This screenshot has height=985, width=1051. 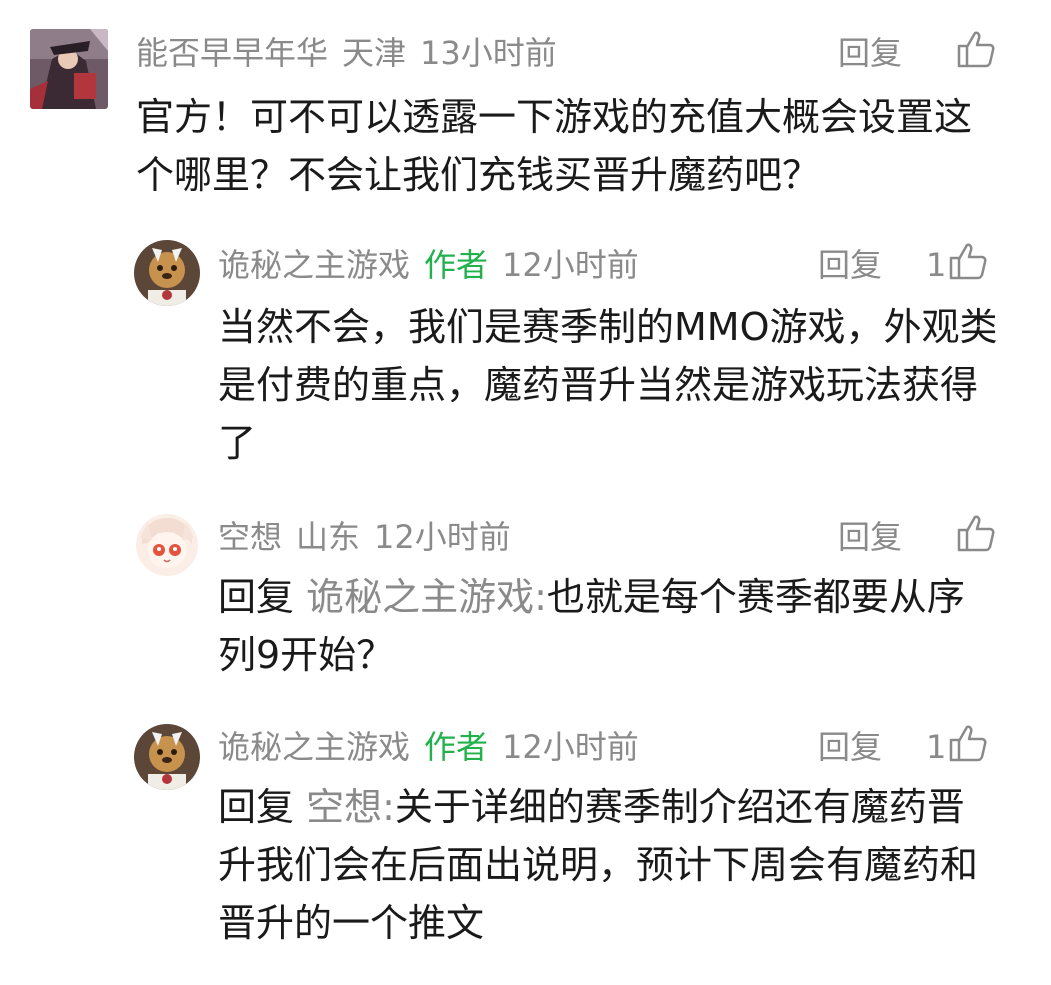 I want to click on comment-text: 回复 诡秘之主游戏:也就是每个赛季都要从序列9开始？, so click(x=608, y=626).